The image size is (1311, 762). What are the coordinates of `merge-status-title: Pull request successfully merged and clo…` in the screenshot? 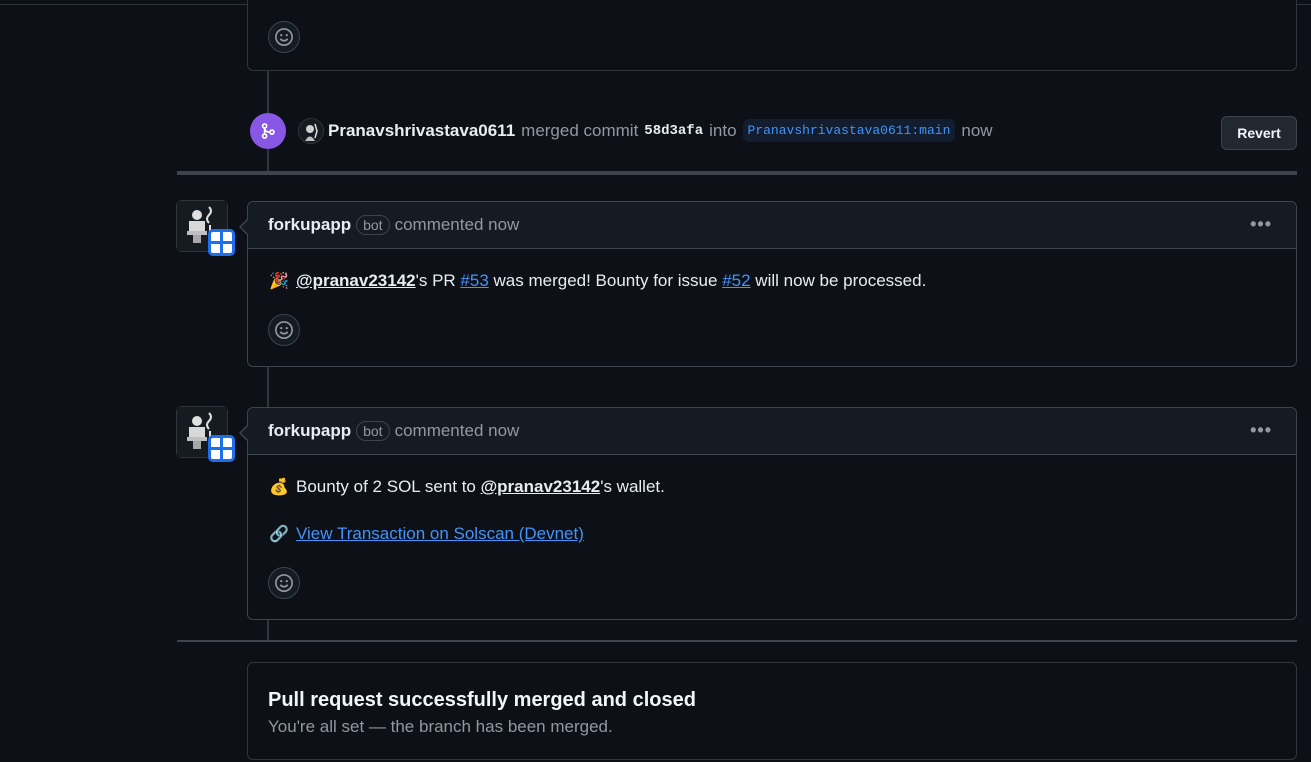 It's located at (482, 700).